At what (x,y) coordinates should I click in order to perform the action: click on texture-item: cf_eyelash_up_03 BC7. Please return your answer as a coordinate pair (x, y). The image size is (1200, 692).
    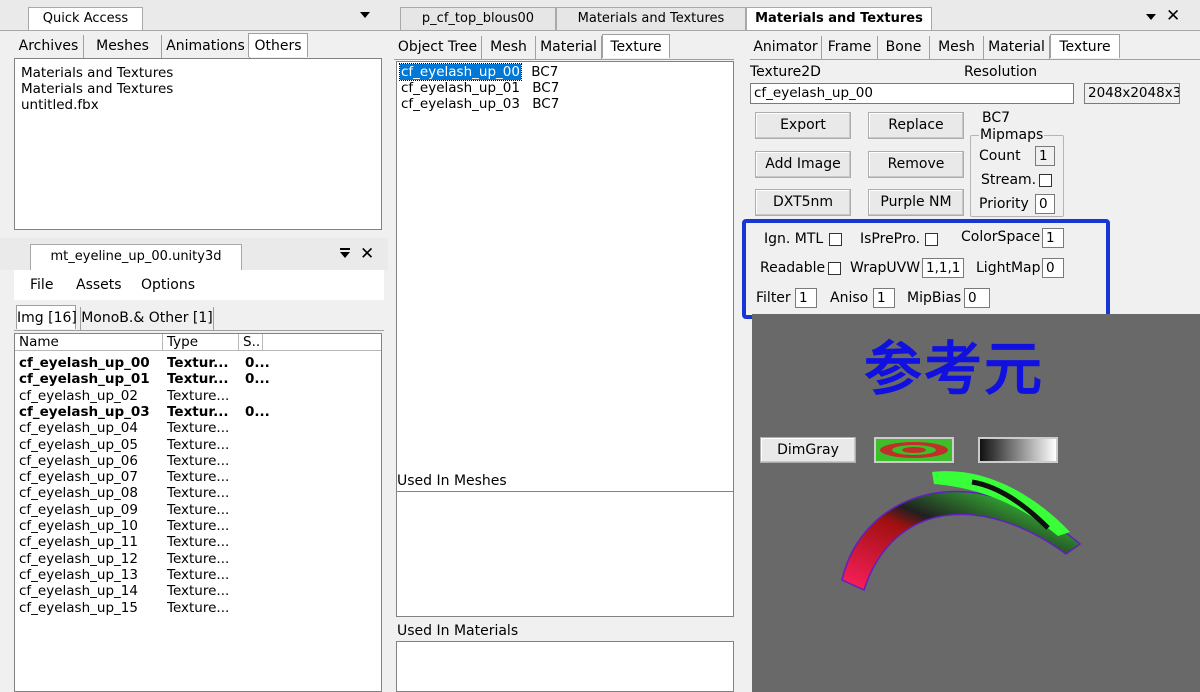
    Looking at the image, I should click on (480, 104).